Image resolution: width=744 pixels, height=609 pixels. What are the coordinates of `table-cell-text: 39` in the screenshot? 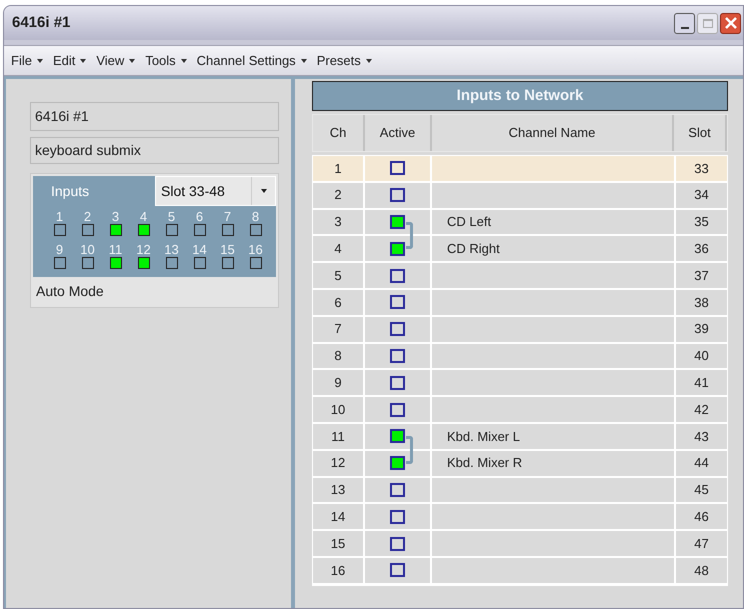 It's located at (701, 329).